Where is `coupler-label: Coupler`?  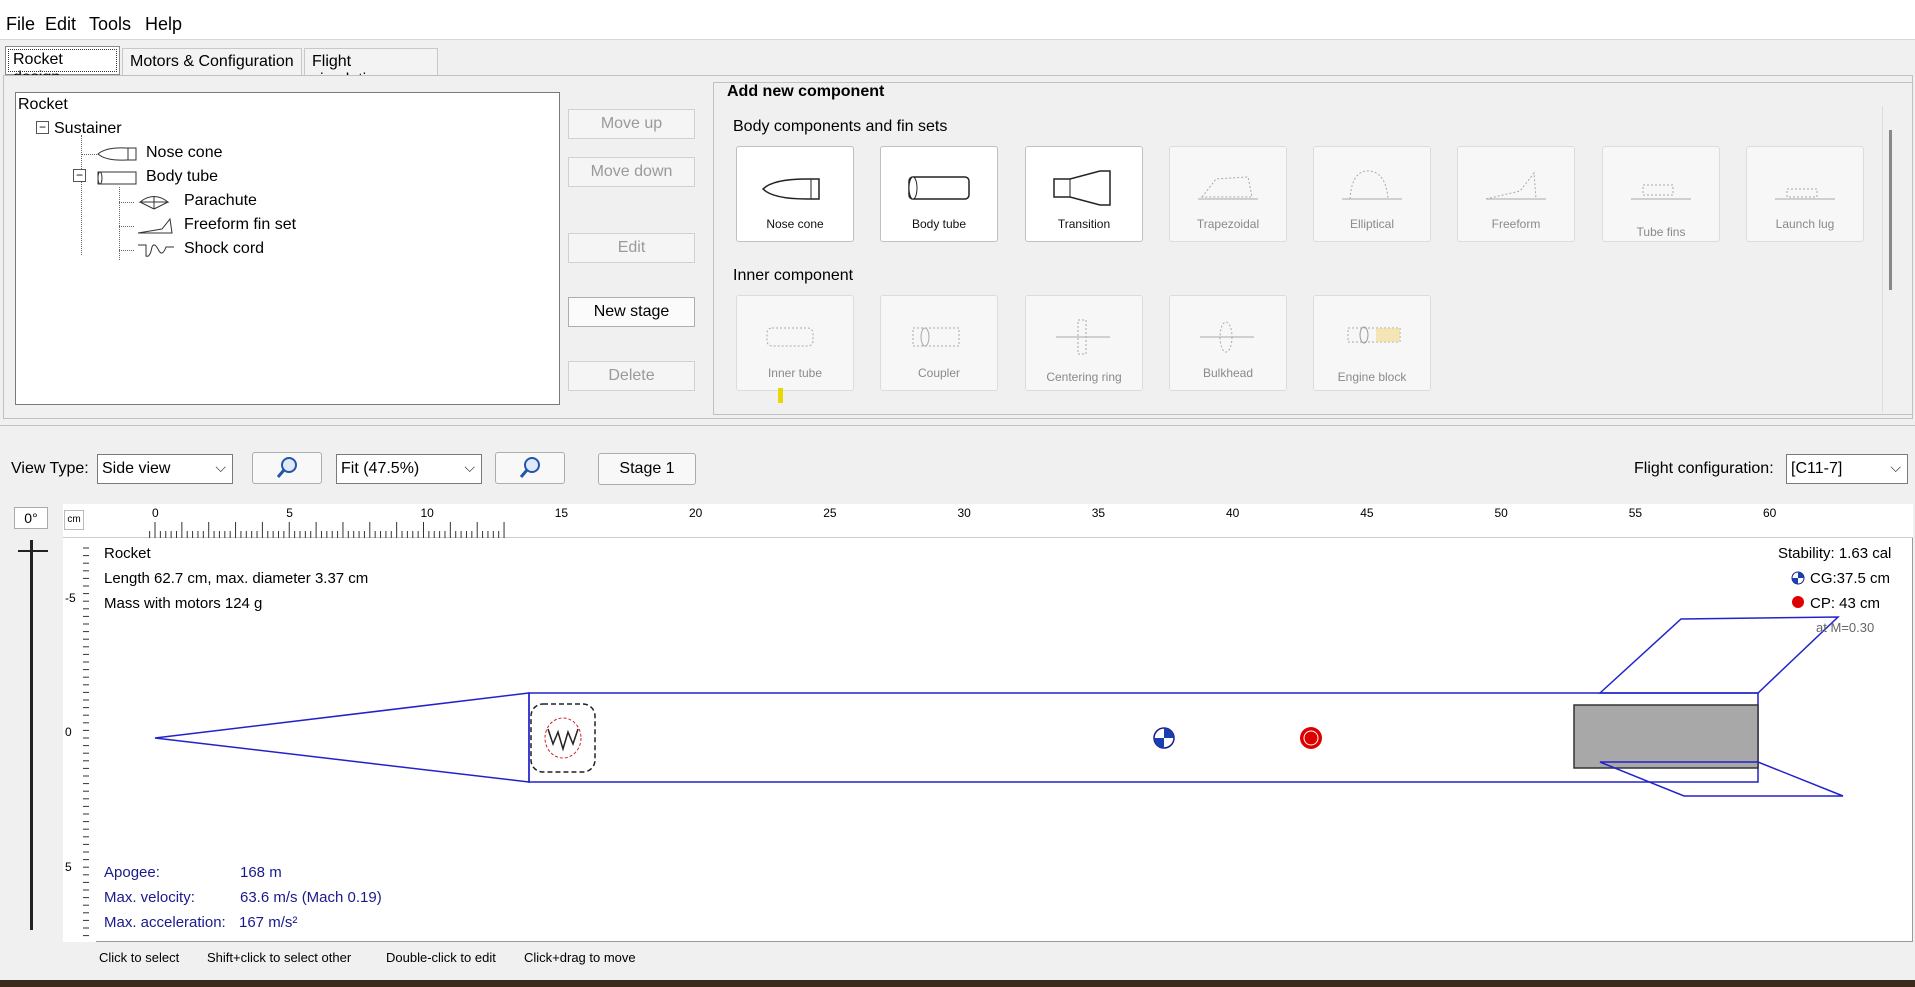 coupler-label: Coupler is located at coordinates (939, 373).